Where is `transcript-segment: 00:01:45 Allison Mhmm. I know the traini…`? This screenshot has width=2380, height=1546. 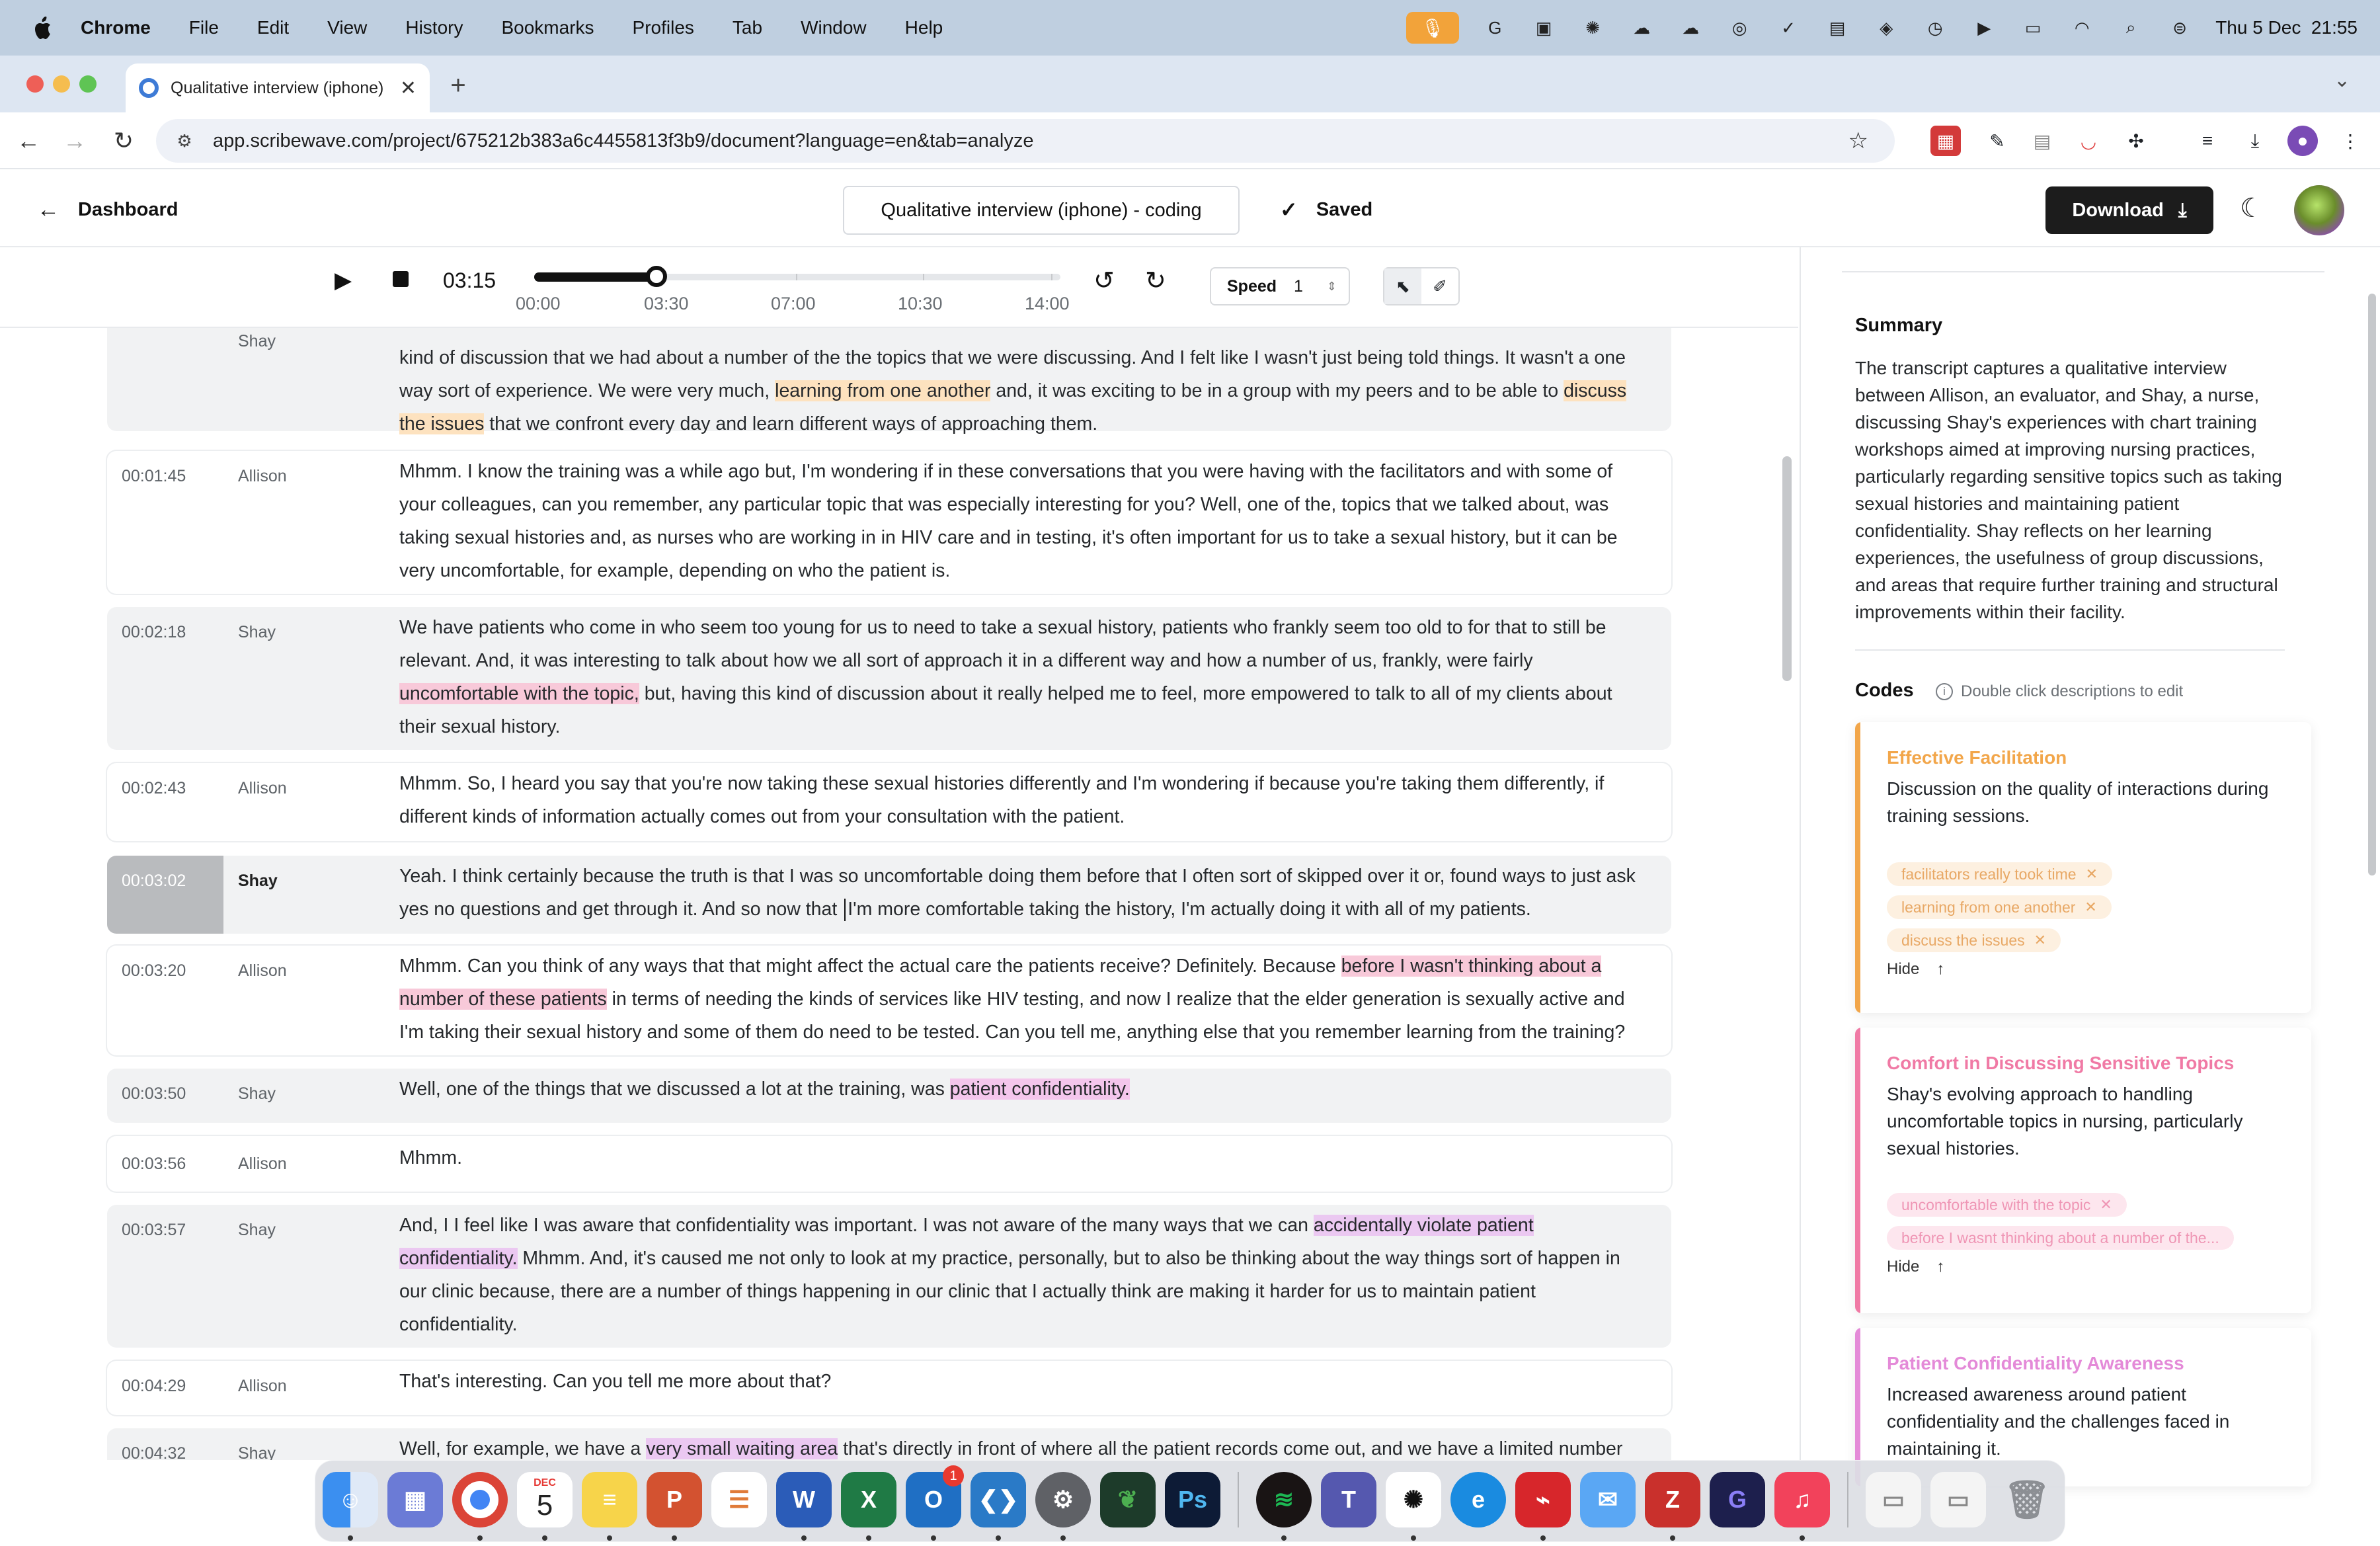 transcript-segment: 00:01:45 Allison Mhmm. I know the traini… is located at coordinates (889, 522).